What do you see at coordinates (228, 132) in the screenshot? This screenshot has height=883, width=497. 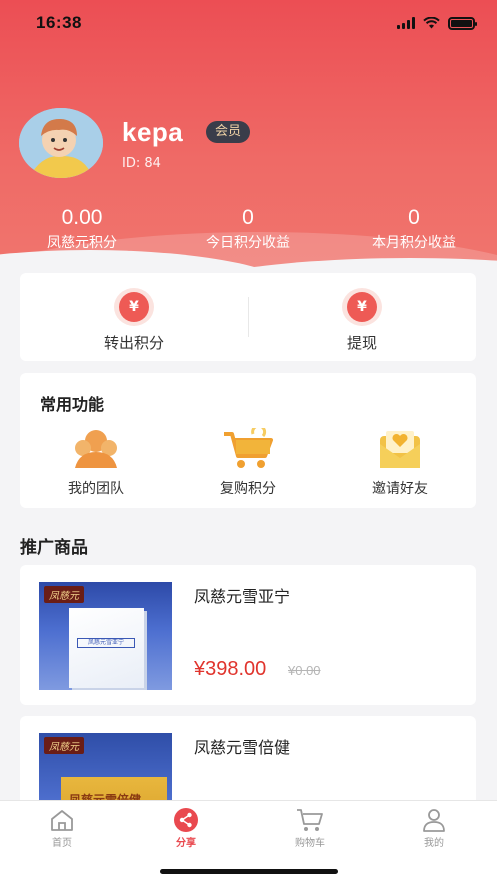 I see `member-badge: 会员` at bounding box center [228, 132].